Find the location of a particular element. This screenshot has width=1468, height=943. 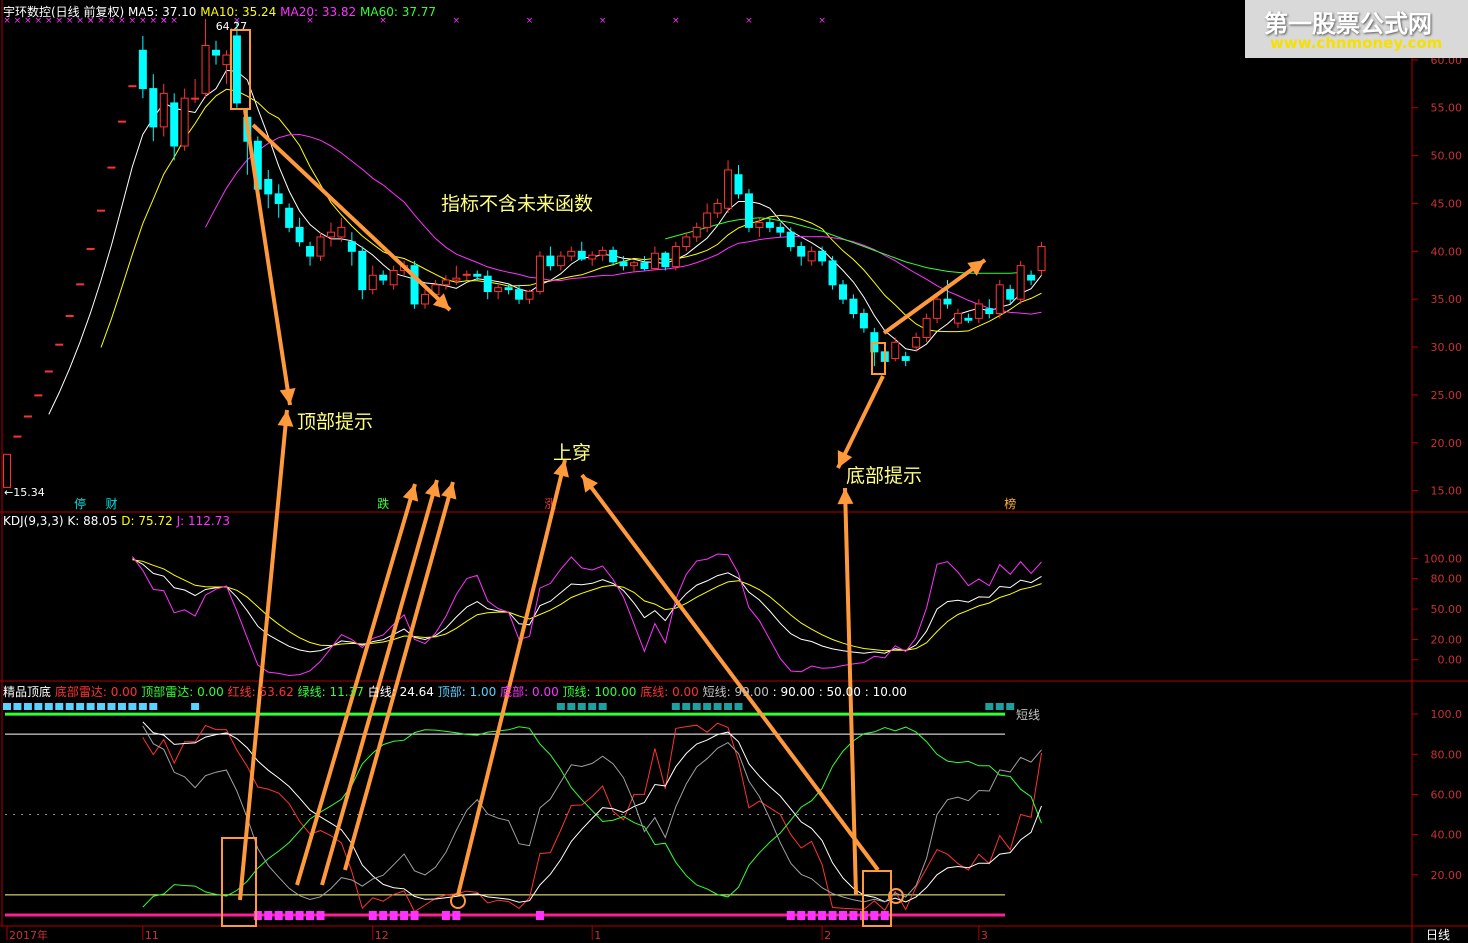

cross-up-arrow is located at coordinates (511, 677).